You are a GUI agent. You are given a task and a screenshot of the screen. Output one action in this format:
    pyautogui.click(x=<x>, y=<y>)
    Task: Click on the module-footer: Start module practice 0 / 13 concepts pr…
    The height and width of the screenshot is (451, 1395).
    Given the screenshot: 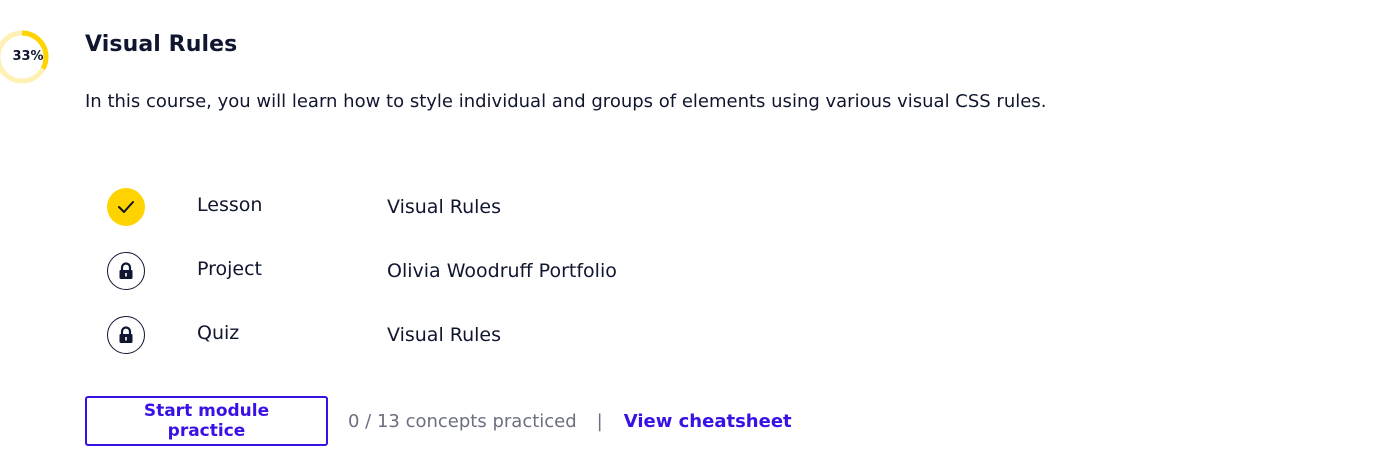 What is the action you would take?
    pyautogui.click(x=438, y=421)
    